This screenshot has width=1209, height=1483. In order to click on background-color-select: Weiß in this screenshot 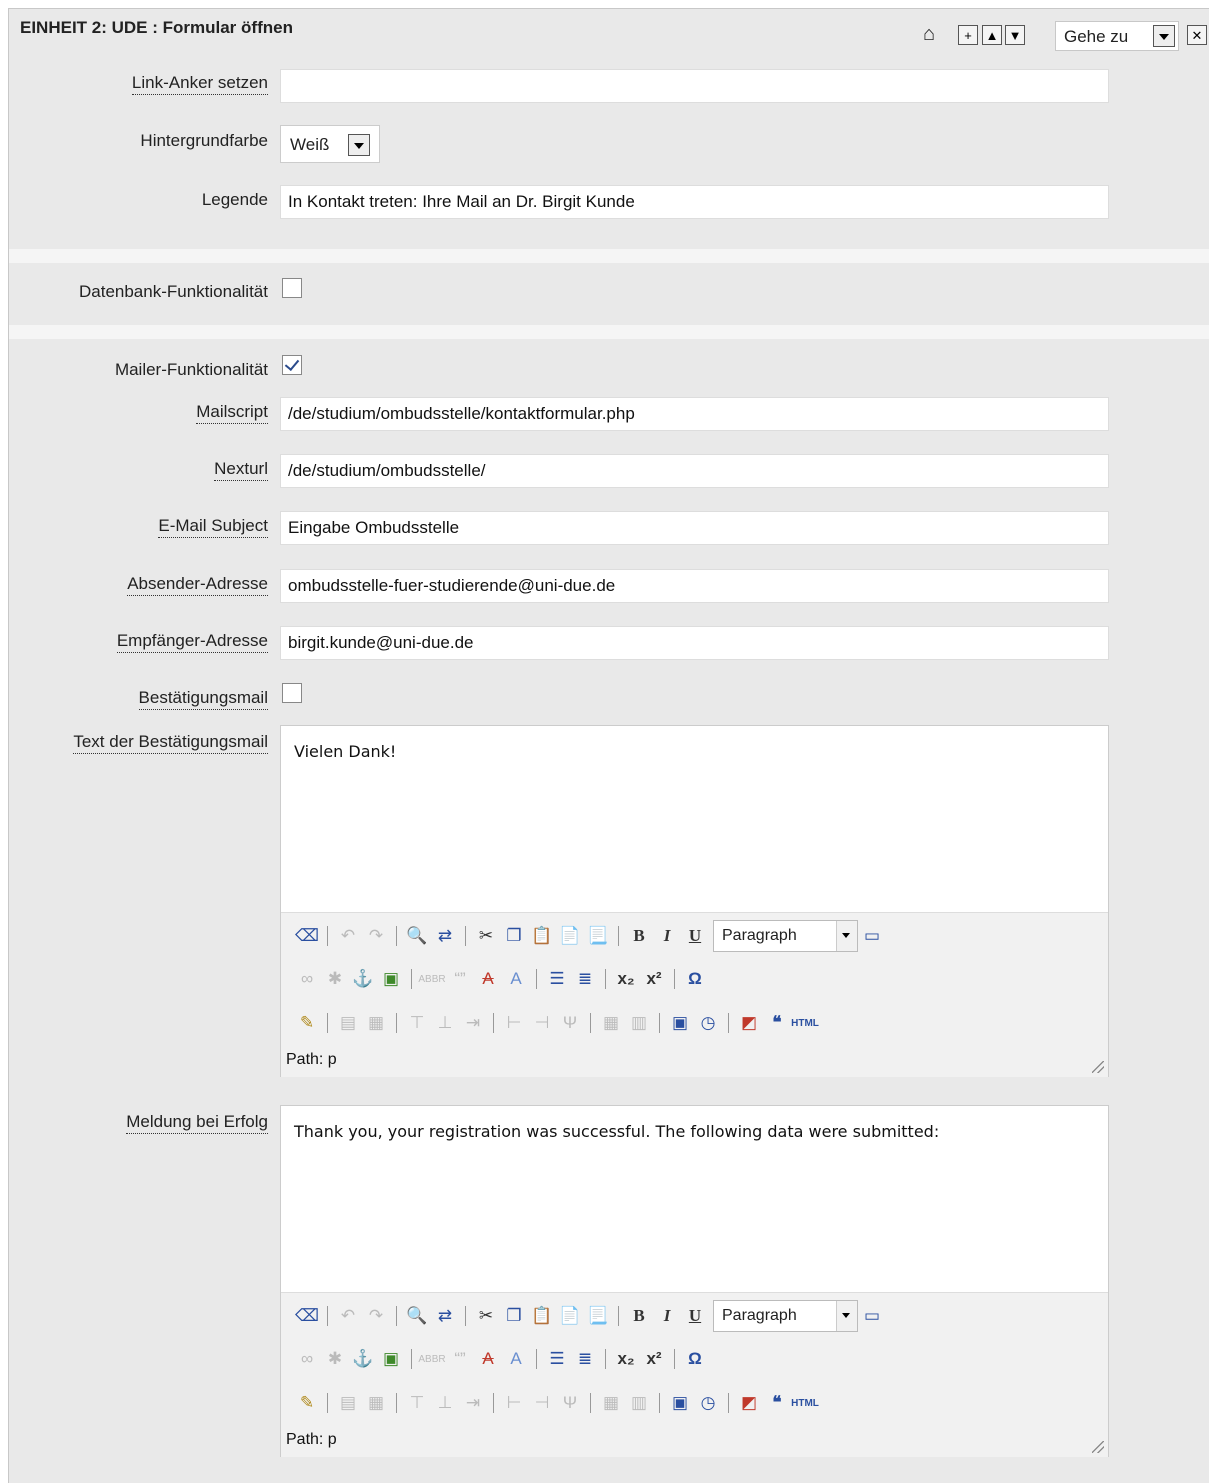, I will do `click(330, 144)`.